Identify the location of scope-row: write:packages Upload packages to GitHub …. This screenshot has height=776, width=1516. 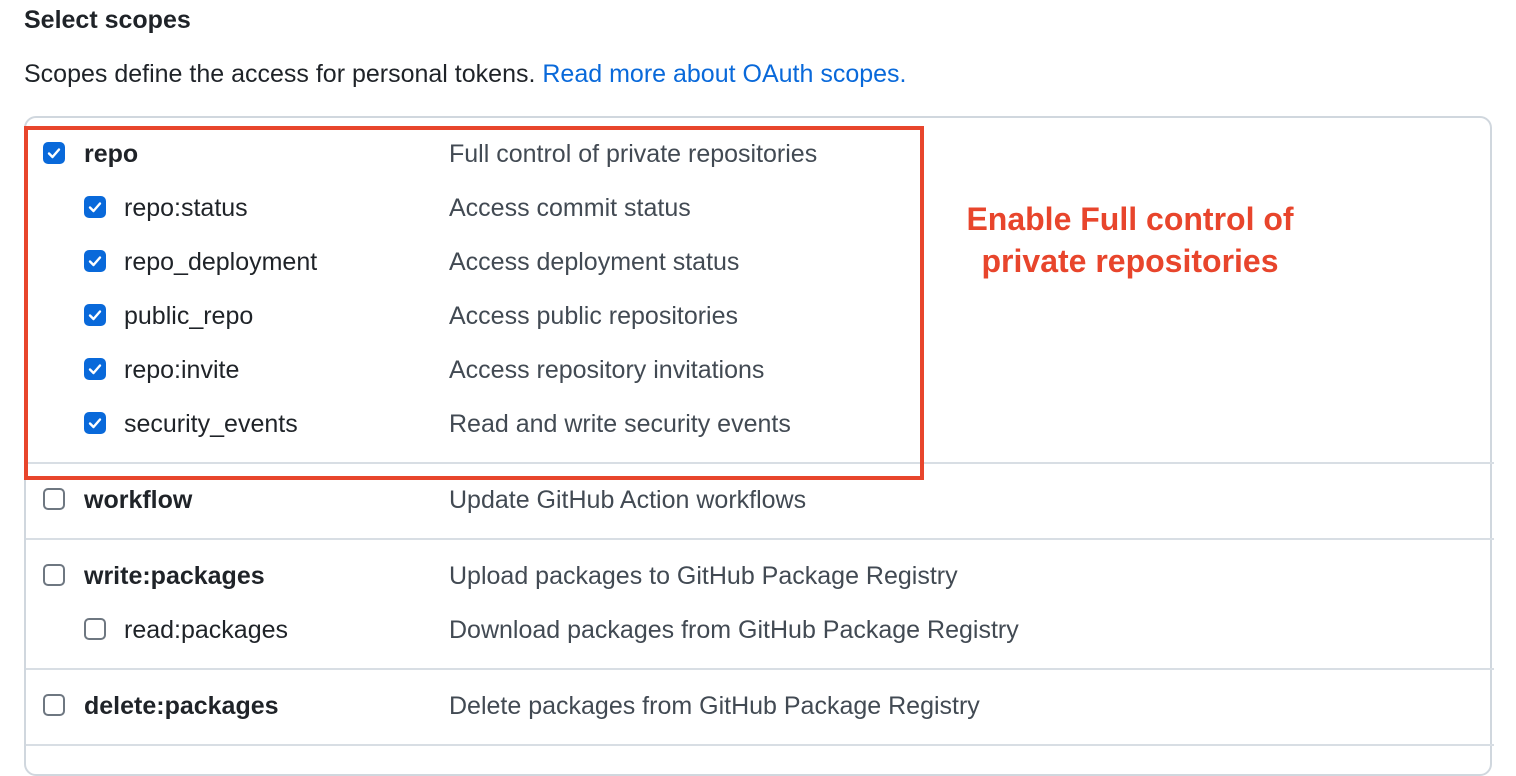
(750, 576).